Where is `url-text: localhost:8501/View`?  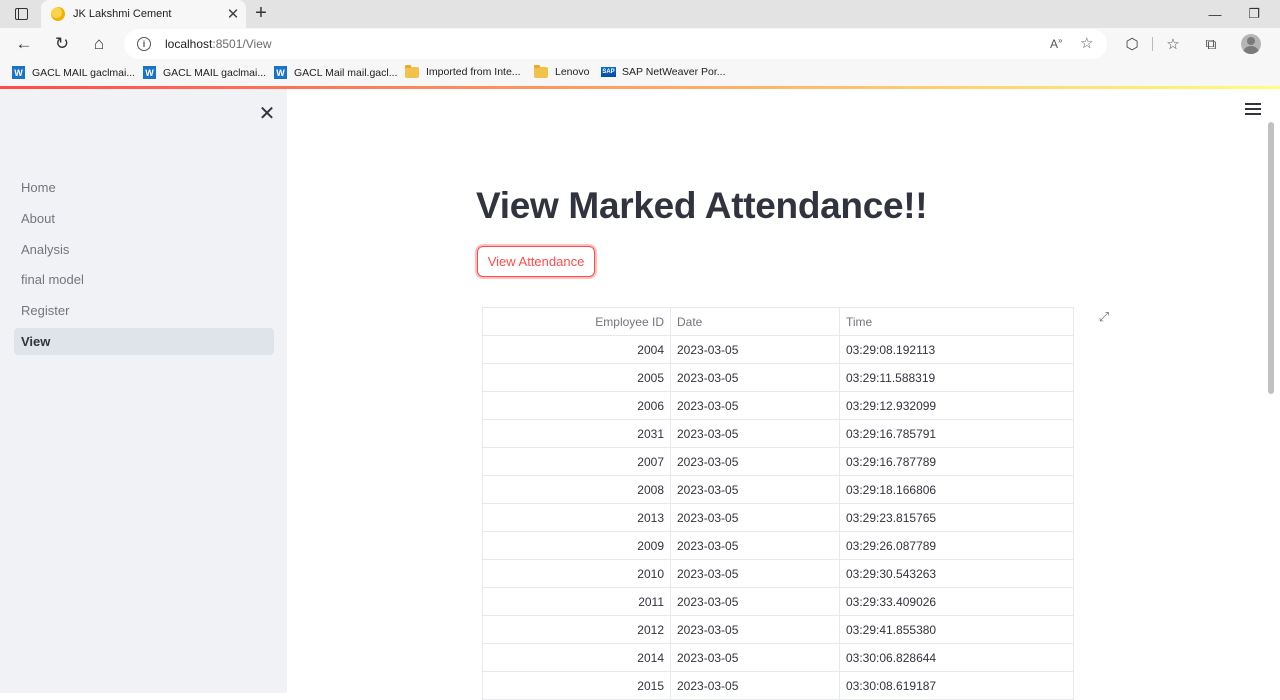 url-text: localhost:8501/View is located at coordinates (218, 44).